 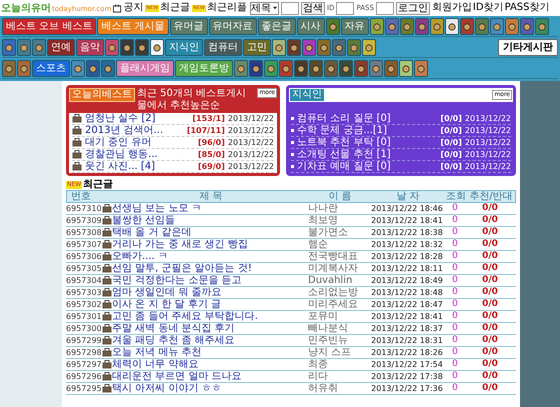 I want to click on board-tab: 스포츠, so click(x=51, y=68).